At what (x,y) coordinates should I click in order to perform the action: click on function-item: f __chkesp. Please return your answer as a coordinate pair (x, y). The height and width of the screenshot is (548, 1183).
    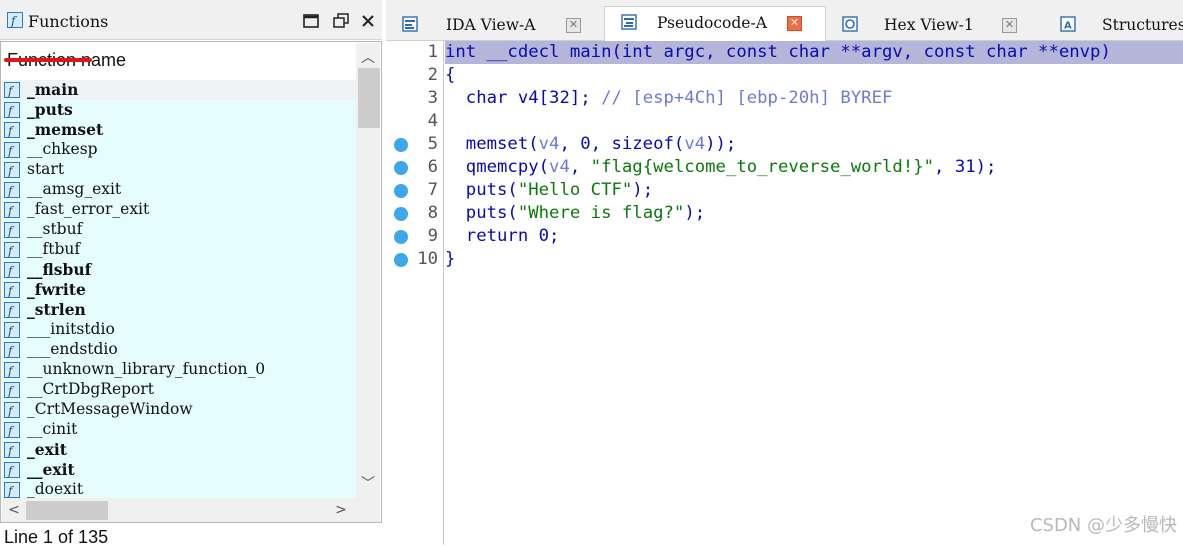
    Looking at the image, I should click on (179, 150).